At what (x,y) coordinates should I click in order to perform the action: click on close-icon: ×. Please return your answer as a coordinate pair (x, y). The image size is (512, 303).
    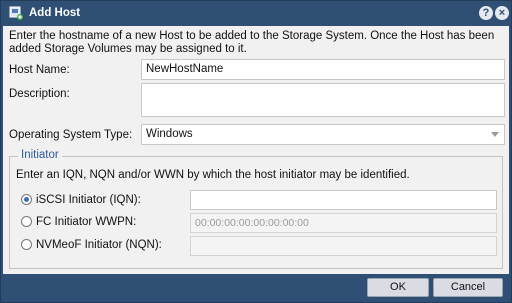
    Looking at the image, I should click on (502, 13).